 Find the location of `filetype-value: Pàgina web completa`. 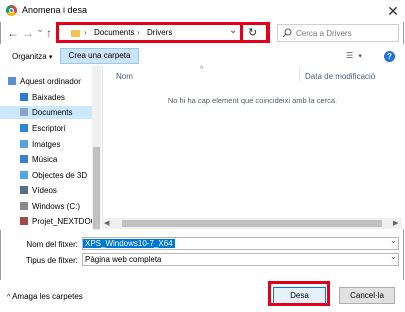

filetype-value: Pàgina web completa is located at coordinates (123, 259).